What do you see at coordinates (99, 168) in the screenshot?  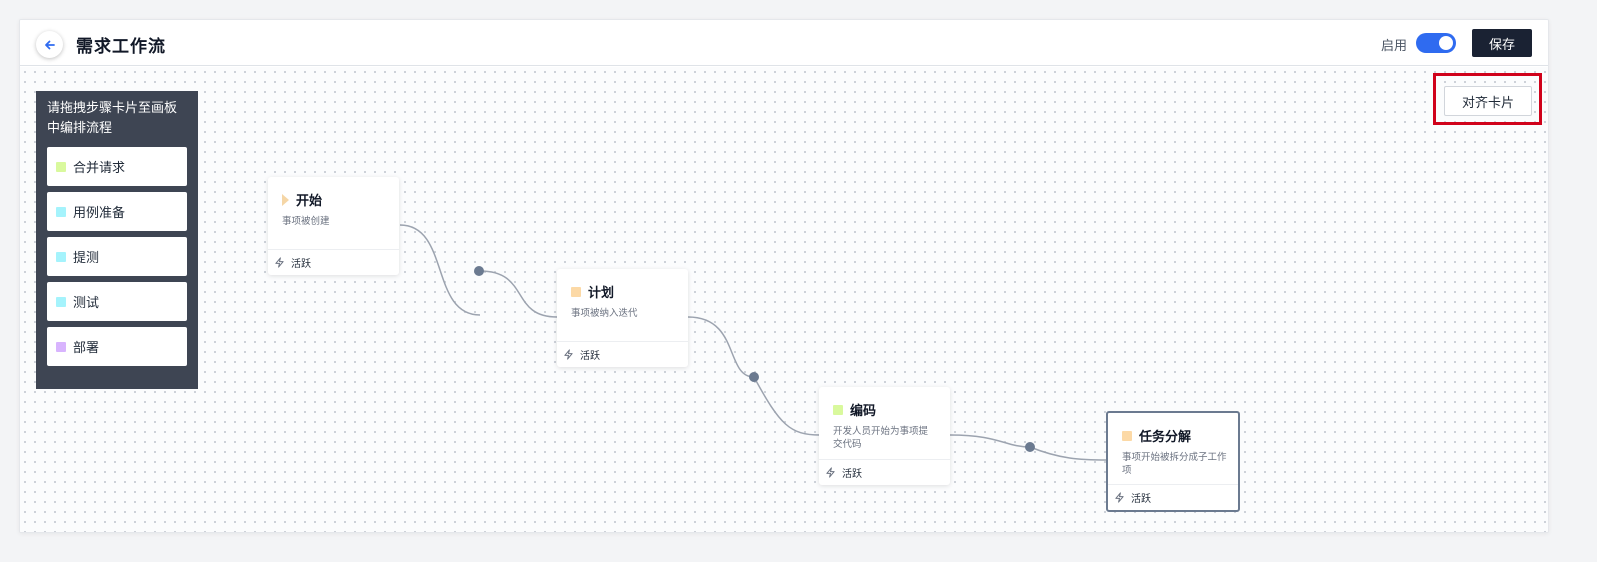 I see `palette-item-label: 合并请求` at bounding box center [99, 168].